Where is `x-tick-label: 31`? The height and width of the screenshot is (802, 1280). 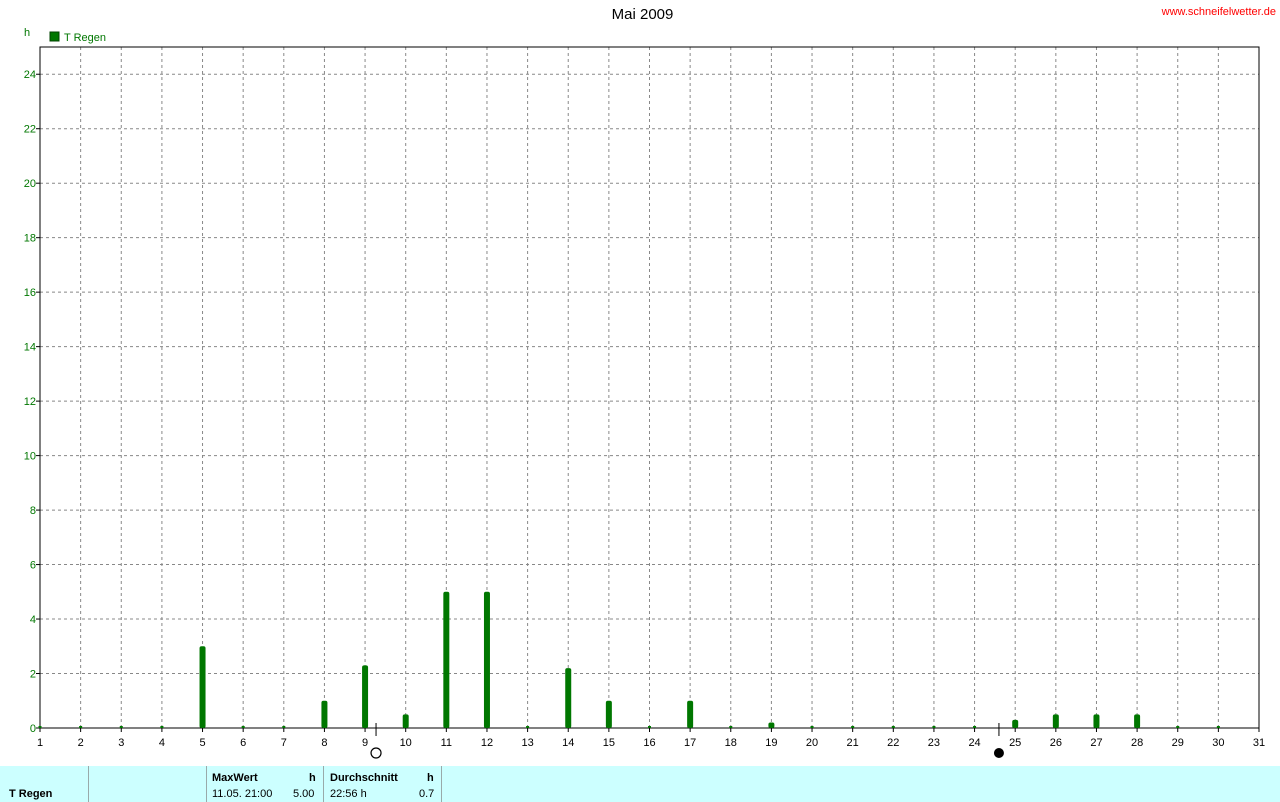
x-tick-label: 31 is located at coordinates (1259, 743).